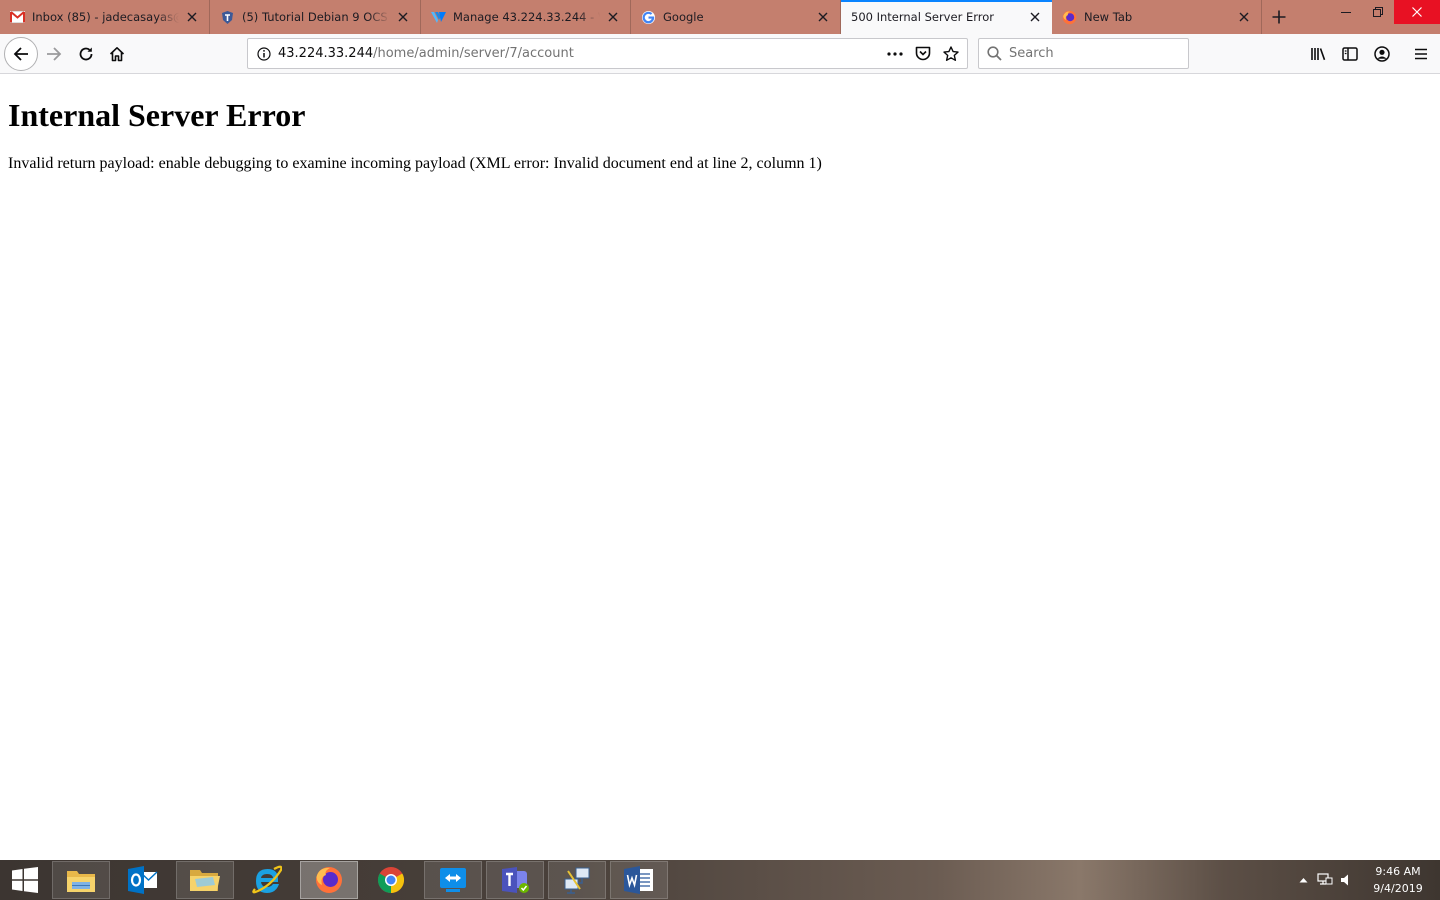  Describe the element at coordinates (1108, 17) in the screenshot. I see `tab-title: New Tab` at that location.